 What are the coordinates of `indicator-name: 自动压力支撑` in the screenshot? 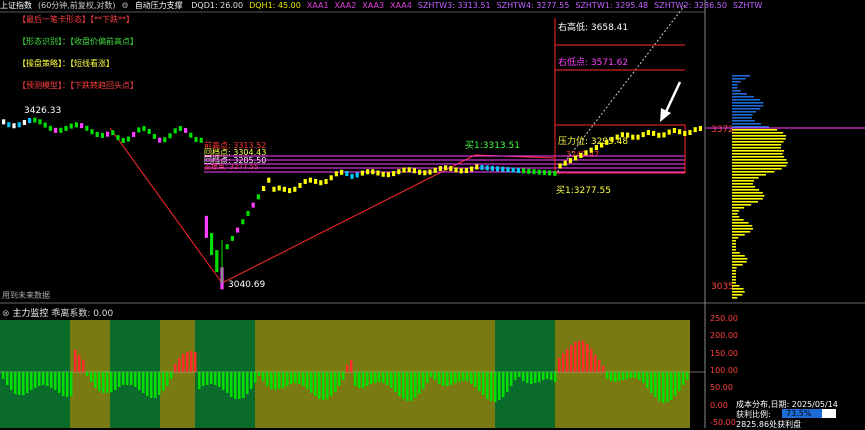 It's located at (159, 5).